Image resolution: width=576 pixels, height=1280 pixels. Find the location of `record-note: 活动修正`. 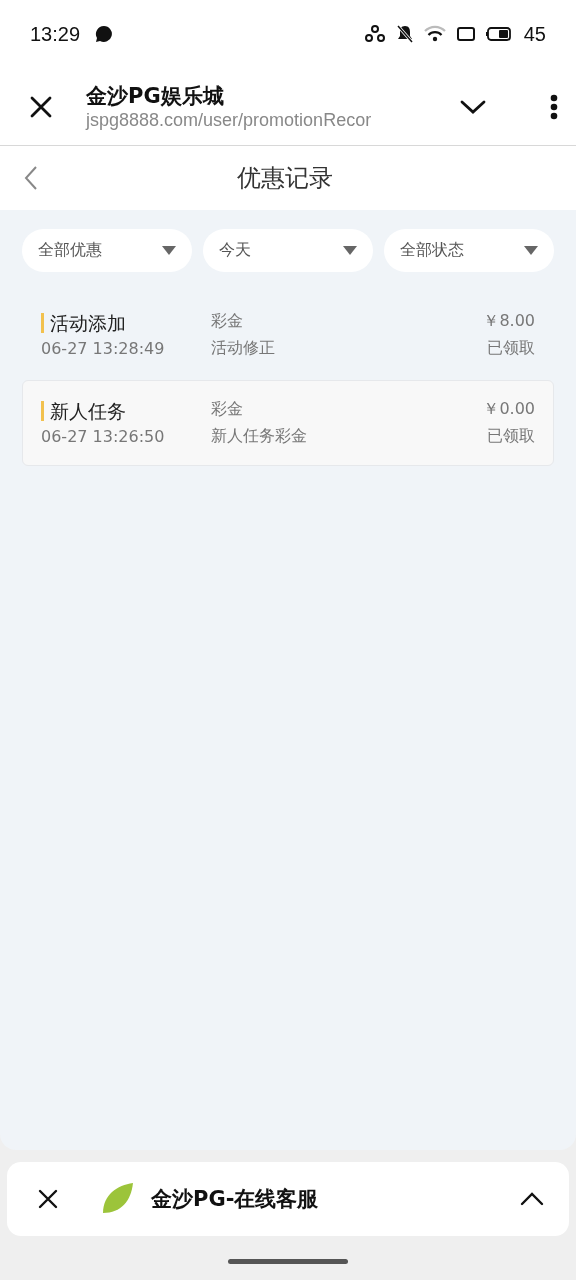

record-note: 活动修正 is located at coordinates (243, 348).